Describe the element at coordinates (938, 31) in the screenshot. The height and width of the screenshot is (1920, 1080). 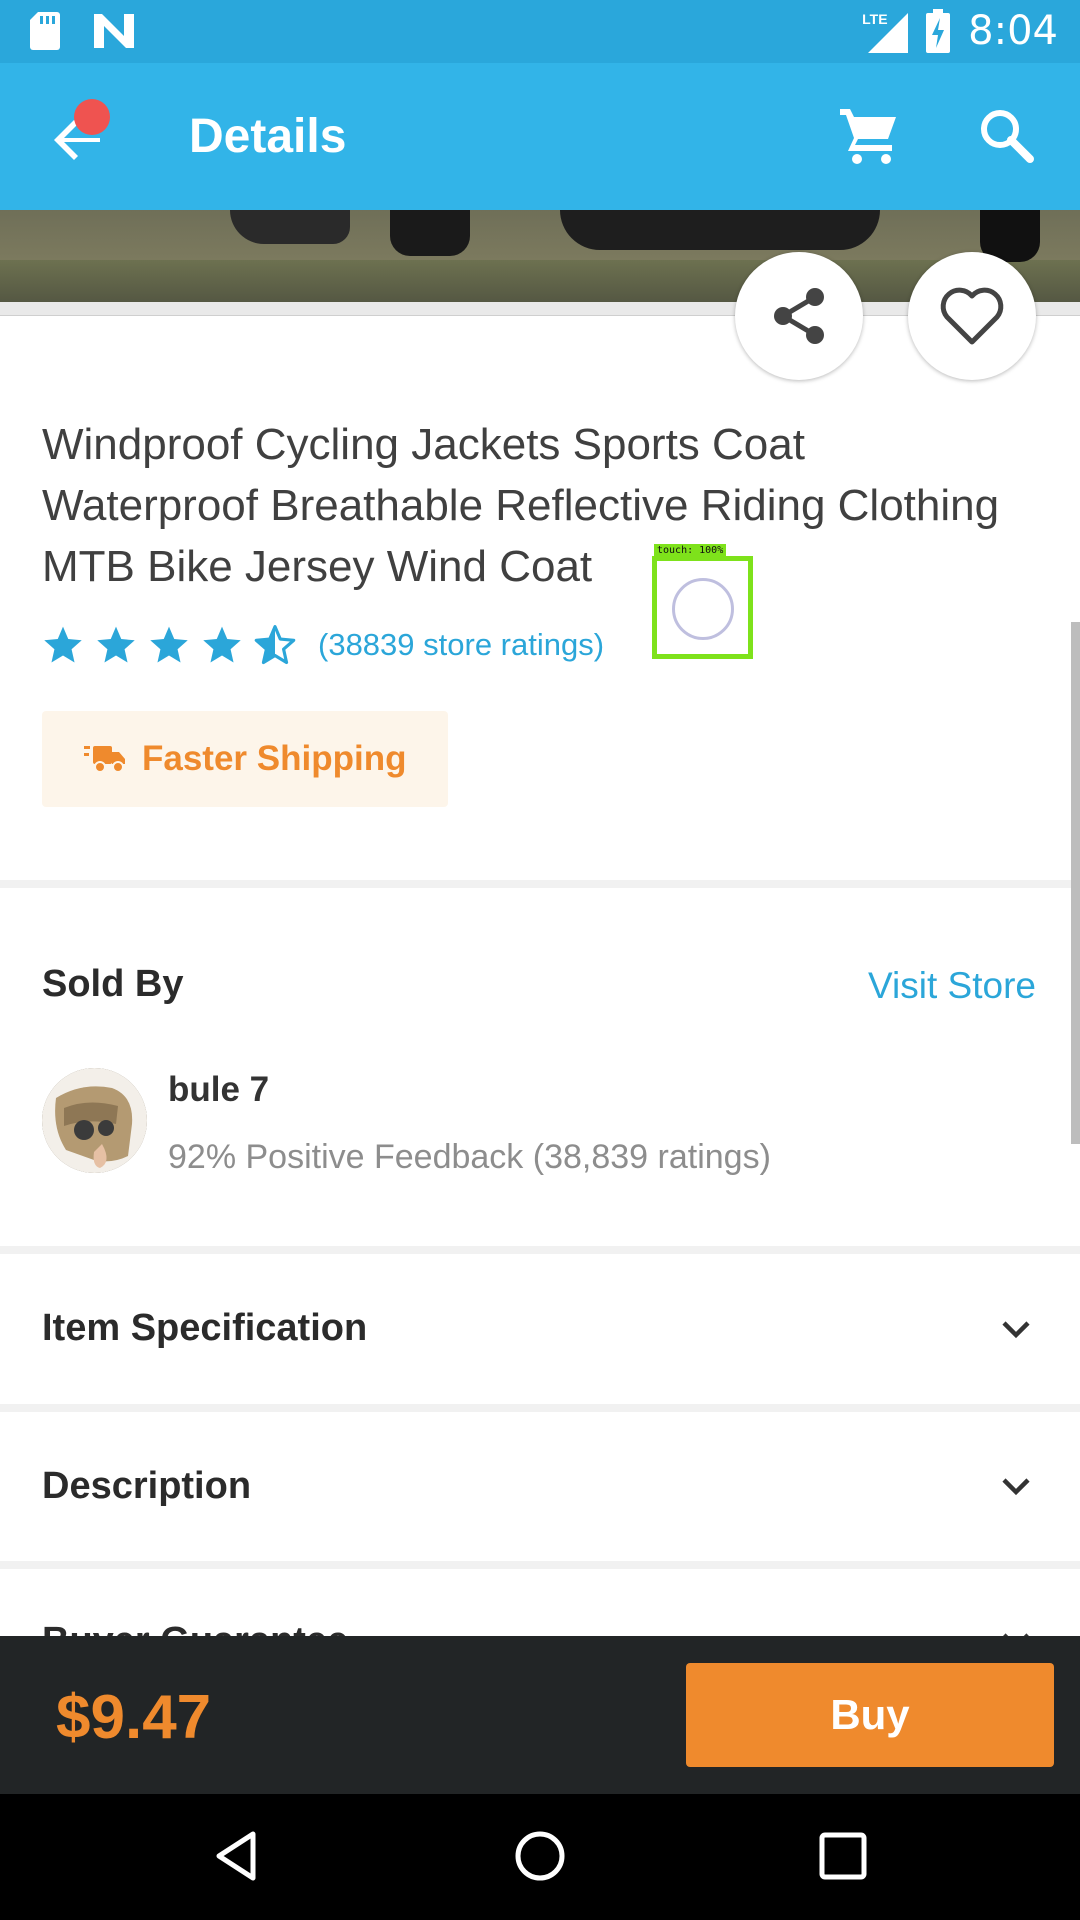
I see `battery-charging-icon` at that location.